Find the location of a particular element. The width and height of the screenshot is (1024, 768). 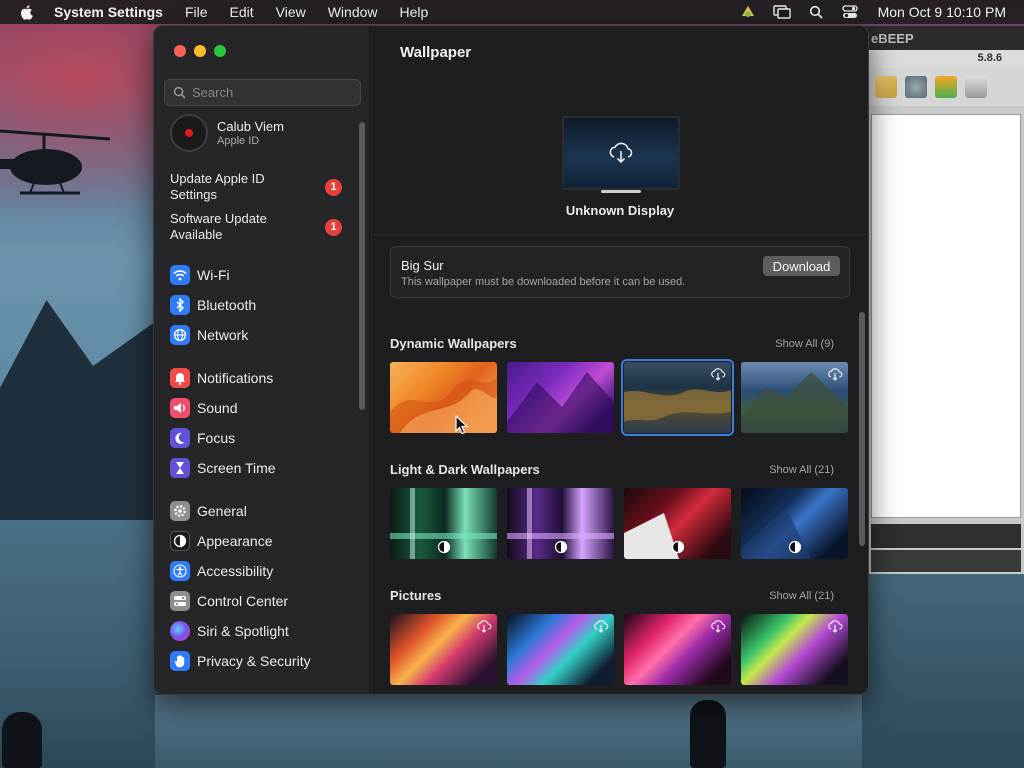

show-all-dynamic-button: Show All (9) is located at coordinates (804, 344).